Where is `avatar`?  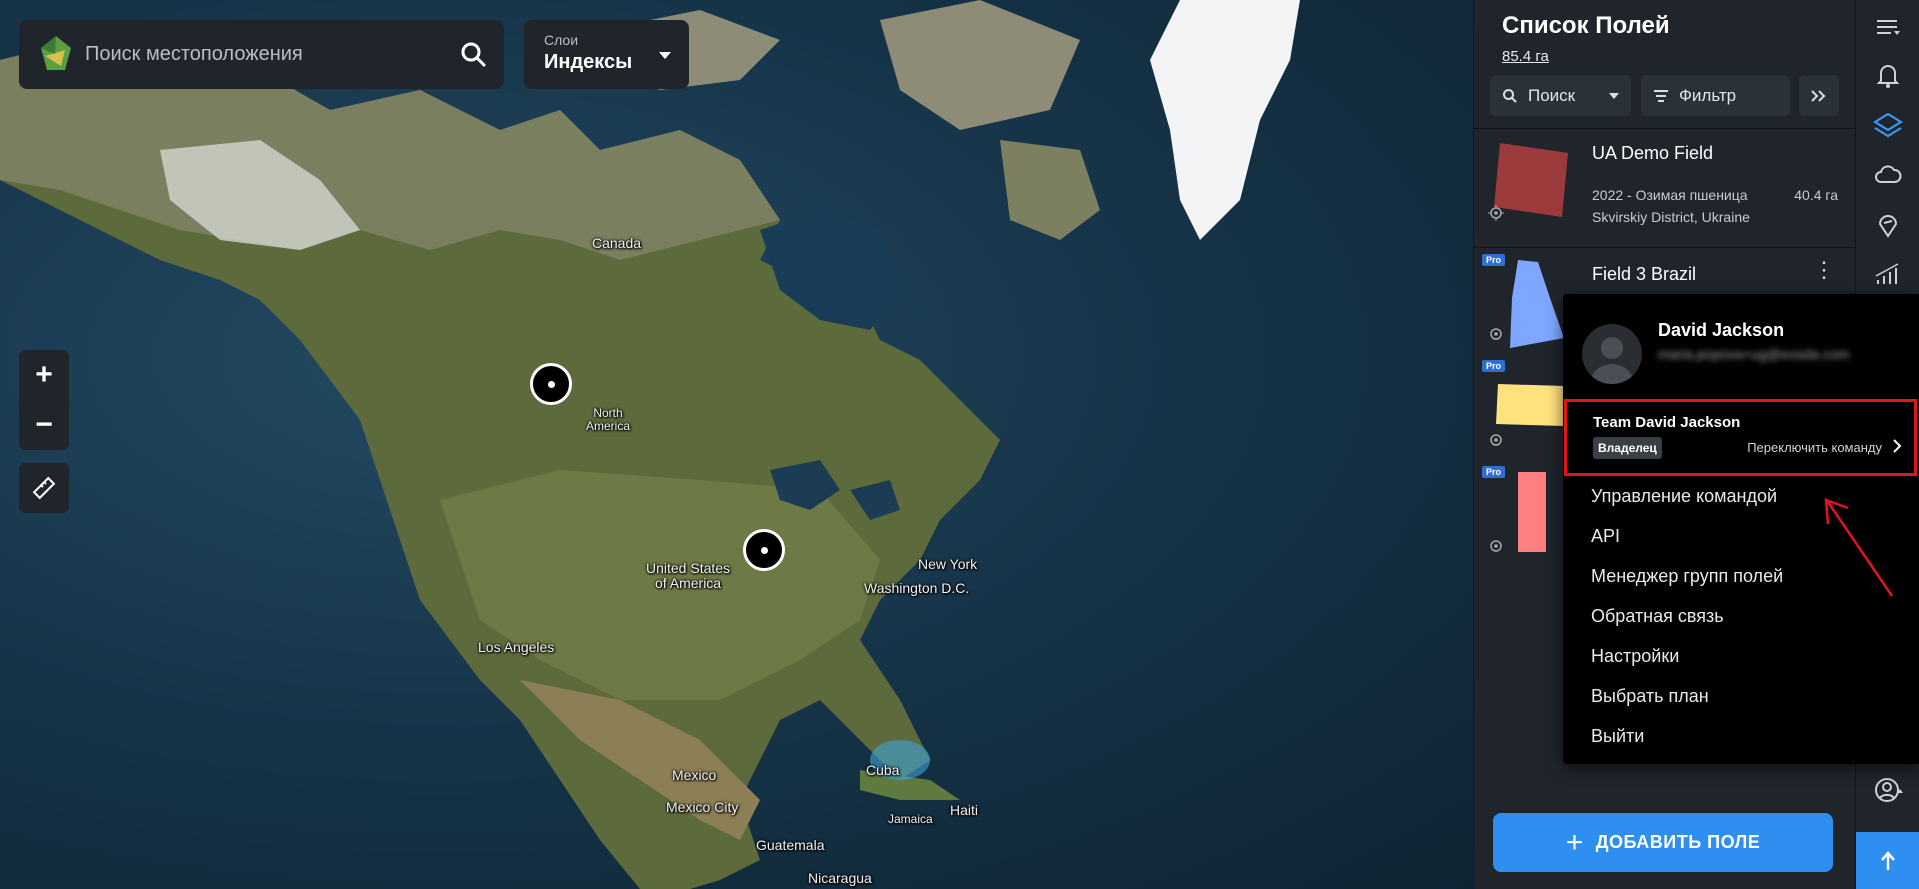
avatar is located at coordinates (1612, 354).